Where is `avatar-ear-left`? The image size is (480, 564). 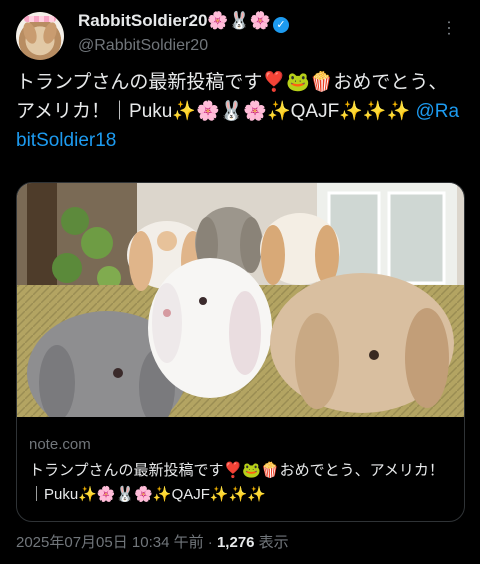
avatar-ear-left is located at coordinates (30, 33).